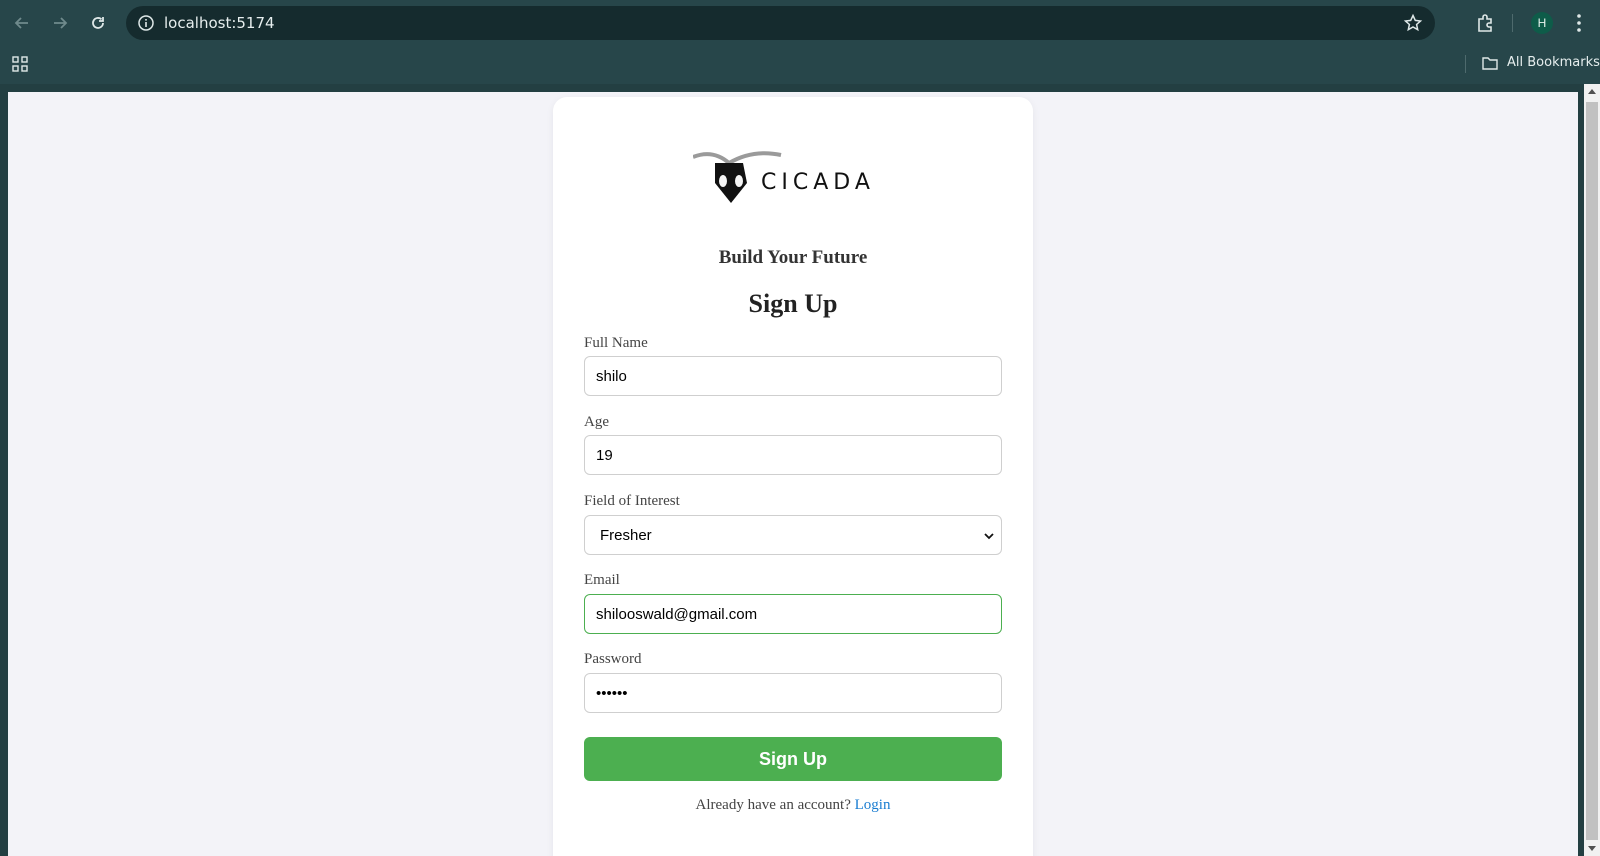  Describe the element at coordinates (1486, 23) in the screenshot. I see `extensions-icon` at that location.